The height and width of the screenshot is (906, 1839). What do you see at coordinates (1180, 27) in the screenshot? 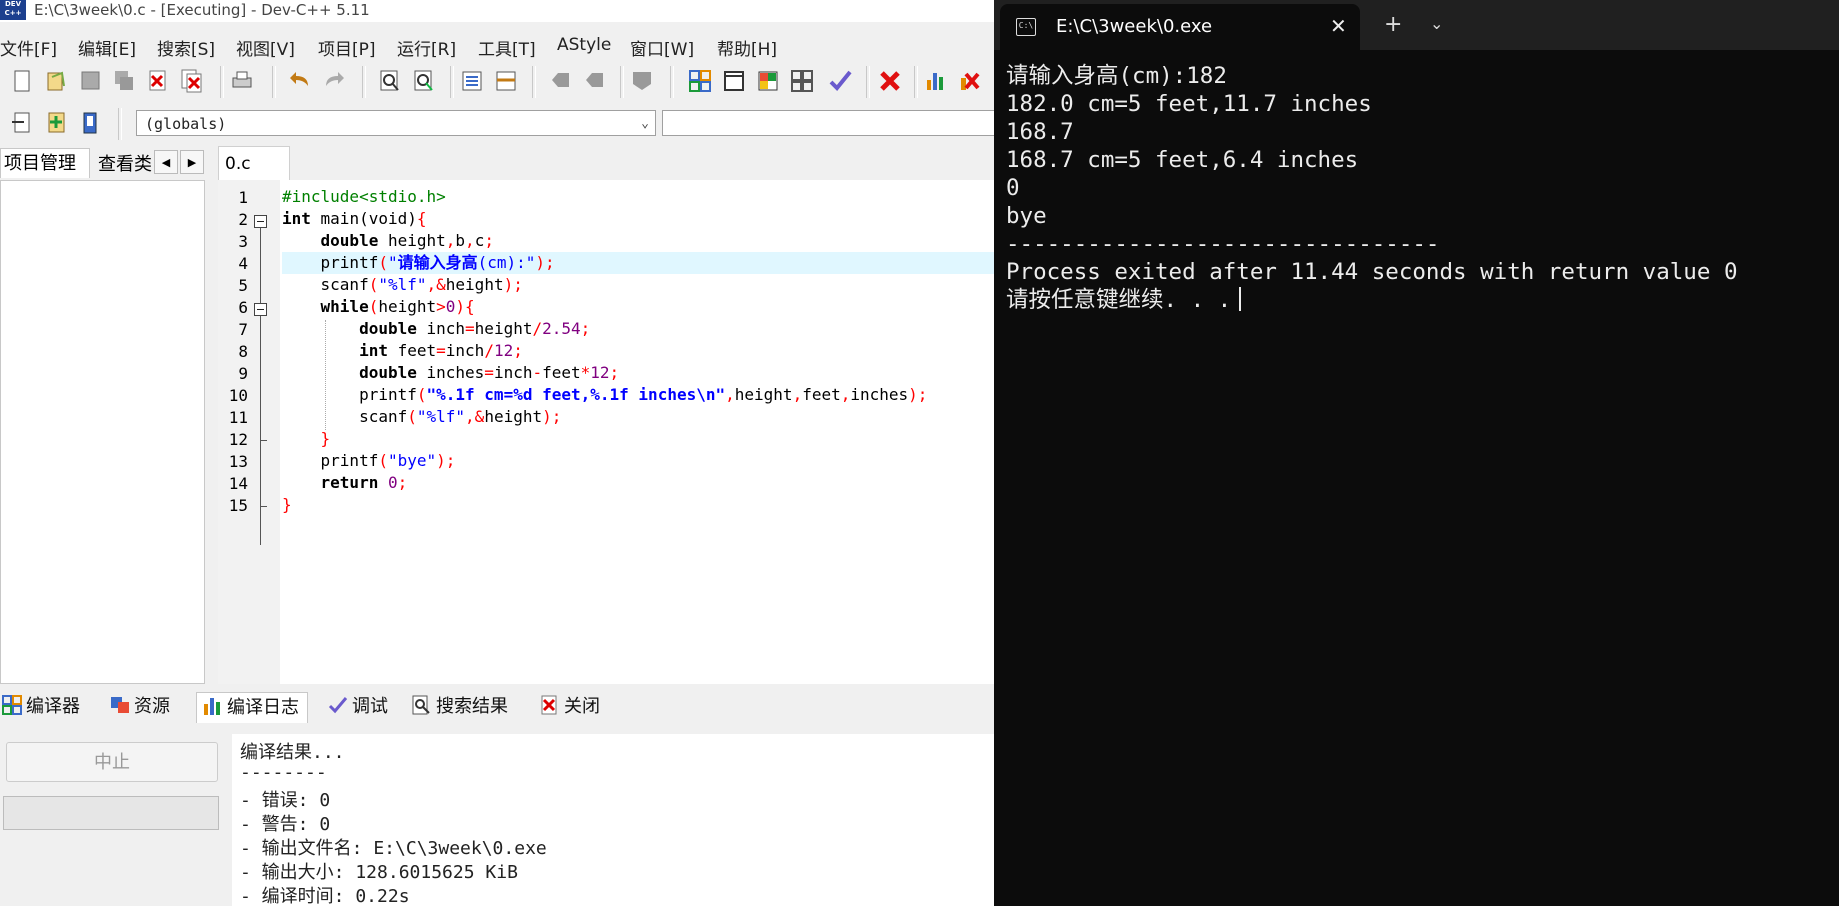
I see `terminal-tab: C:\ E:\C\3week\0.exe ✕` at bounding box center [1180, 27].